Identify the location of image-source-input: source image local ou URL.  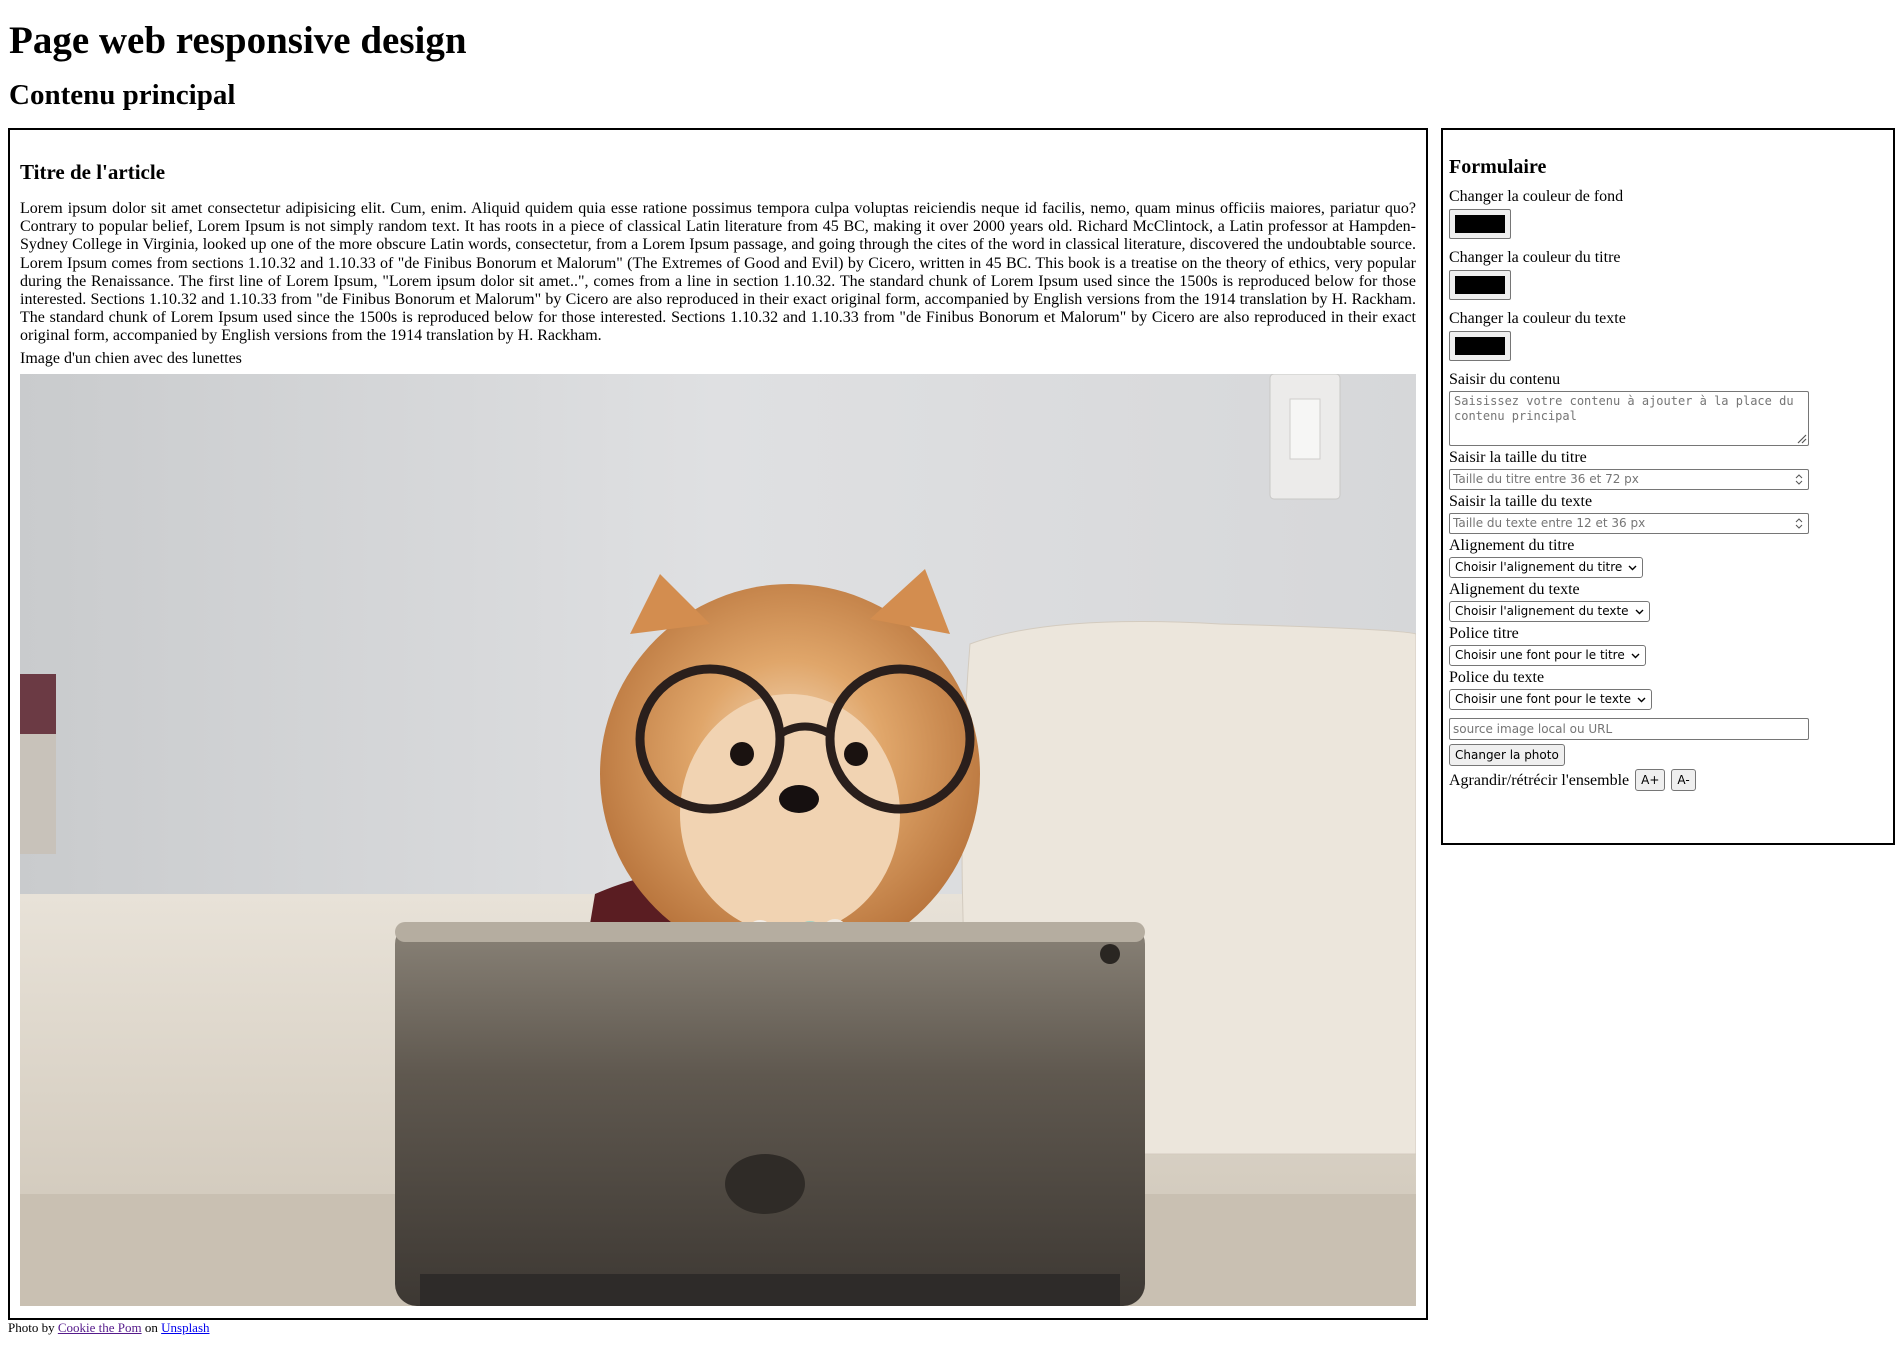
(1629, 729).